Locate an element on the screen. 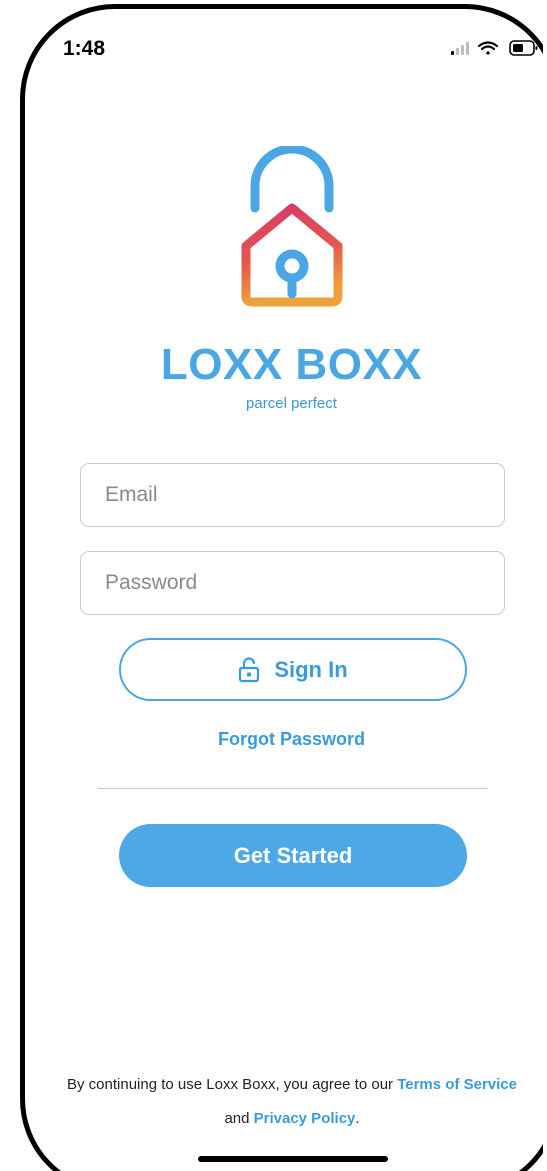 This screenshot has width=547, height=1171. home-indicator is located at coordinates (293, 1159).